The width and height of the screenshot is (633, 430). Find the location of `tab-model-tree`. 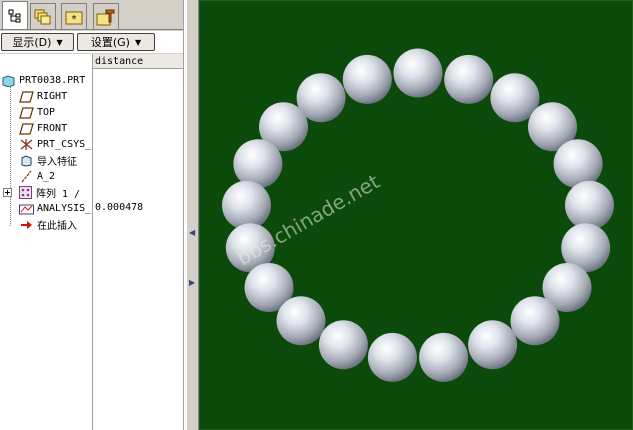

tab-model-tree is located at coordinates (15, 15).